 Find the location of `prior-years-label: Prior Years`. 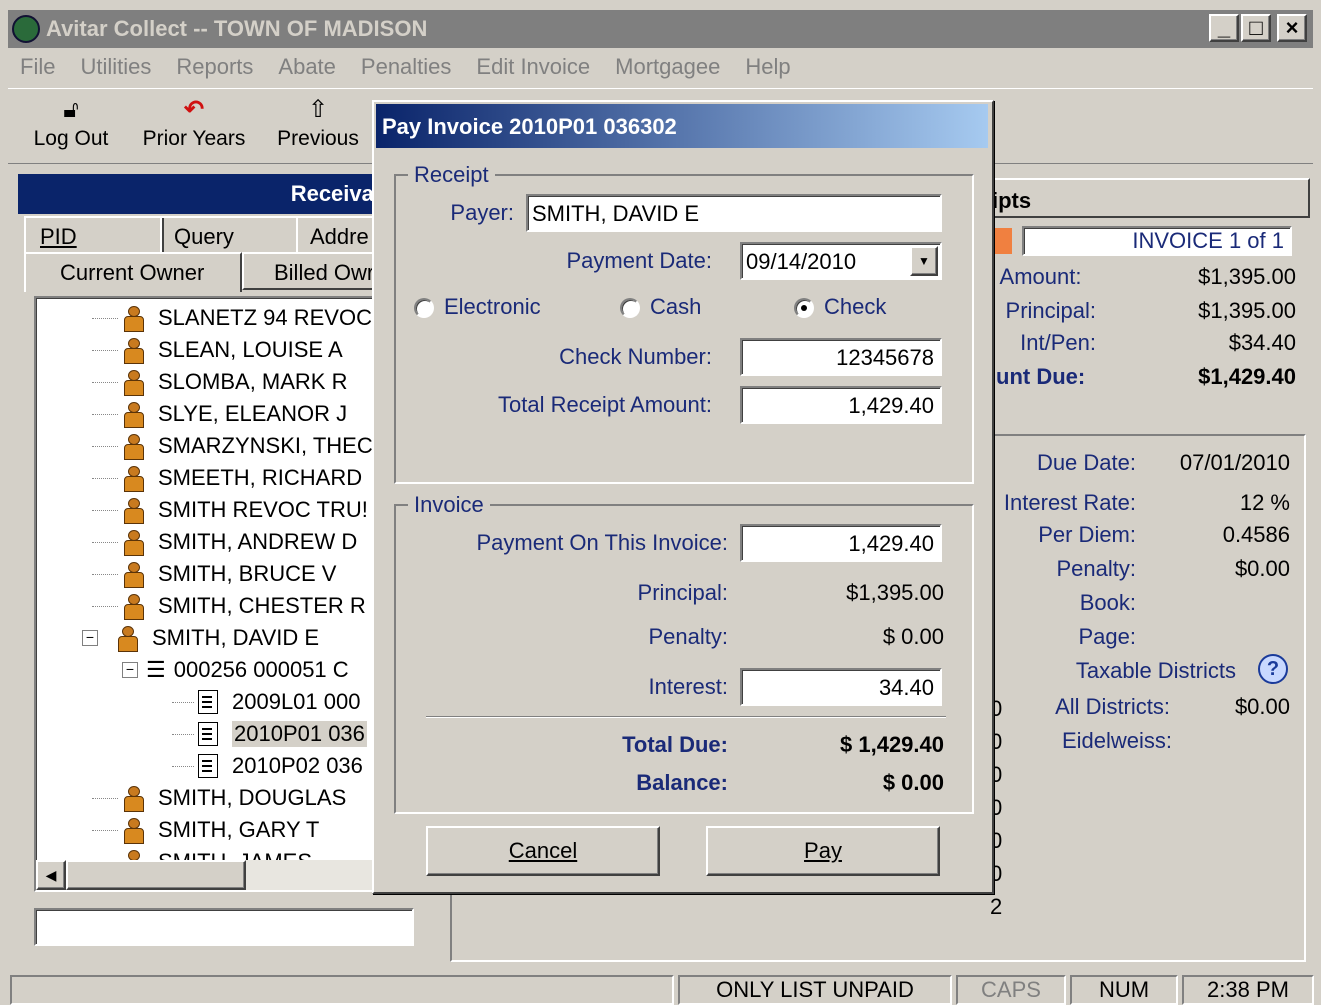

prior-years-label: Prior Years is located at coordinates (194, 138).